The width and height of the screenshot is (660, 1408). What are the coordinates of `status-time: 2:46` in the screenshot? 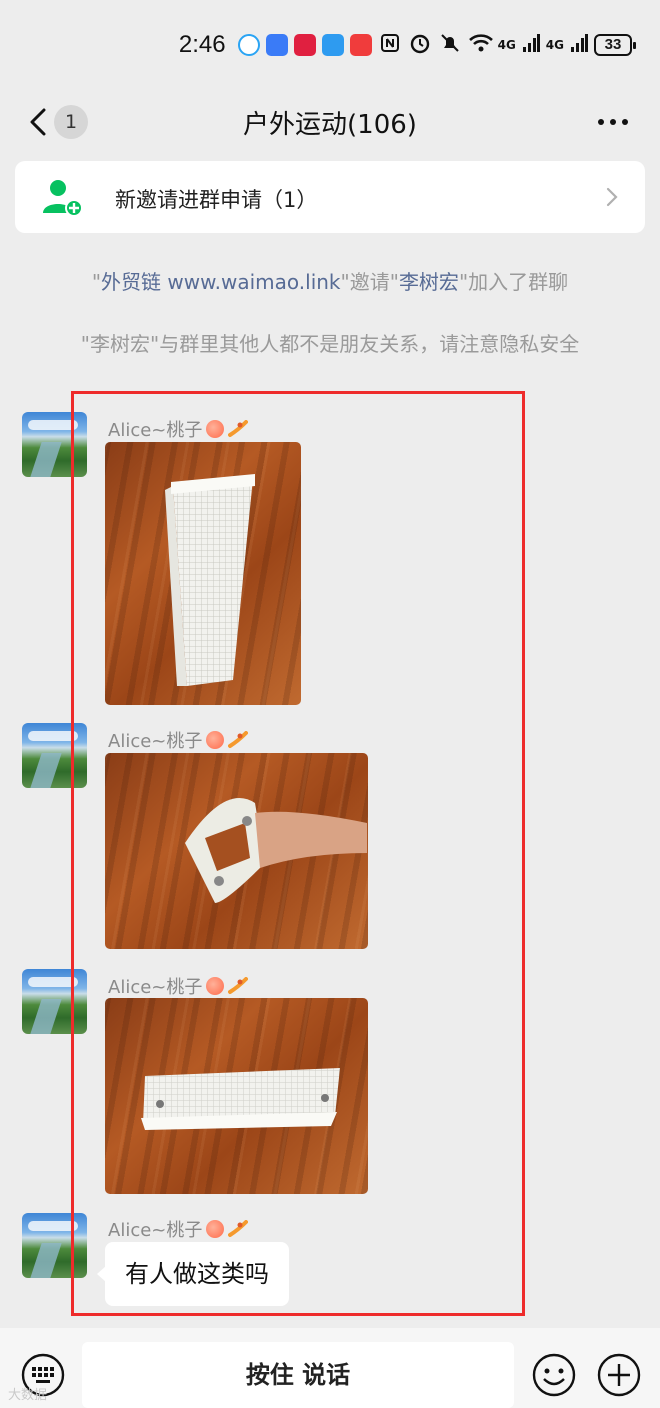 It's located at (202, 44).